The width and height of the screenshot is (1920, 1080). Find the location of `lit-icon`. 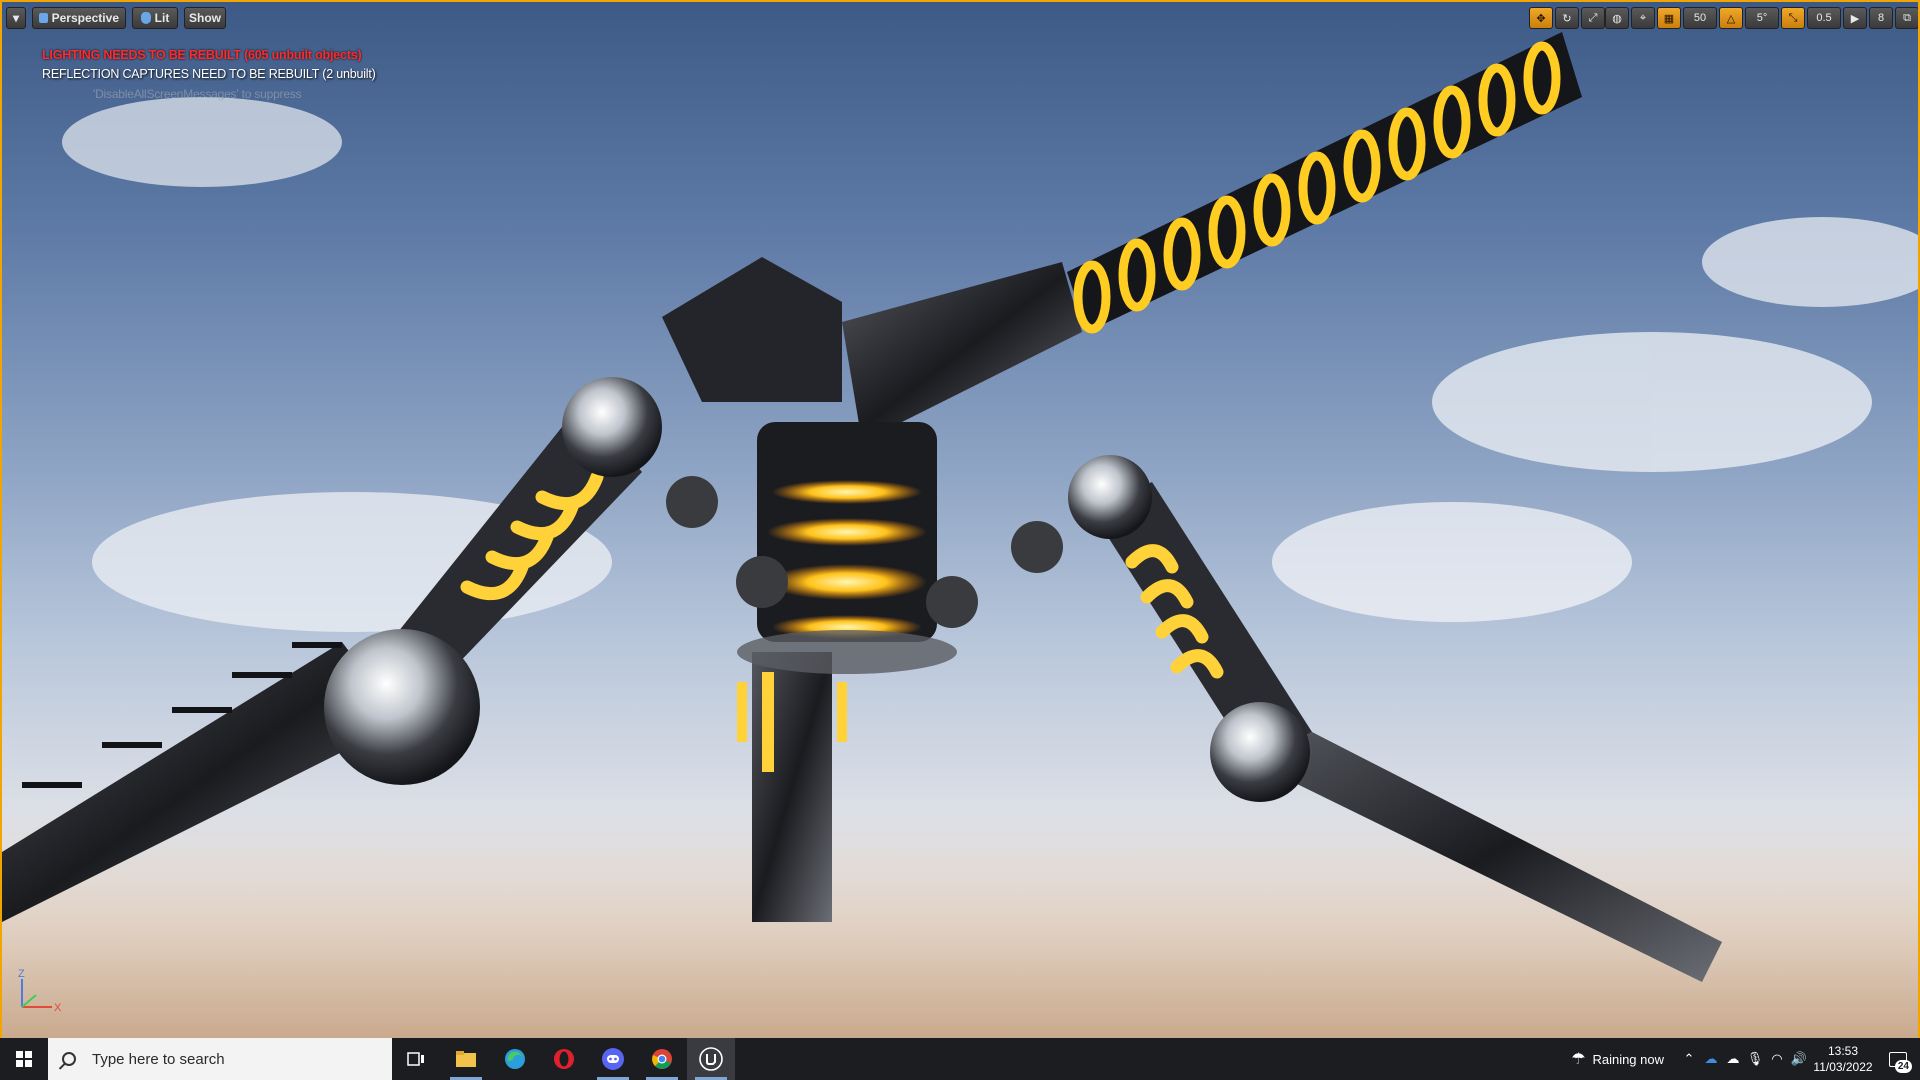

lit-icon is located at coordinates (145, 18).